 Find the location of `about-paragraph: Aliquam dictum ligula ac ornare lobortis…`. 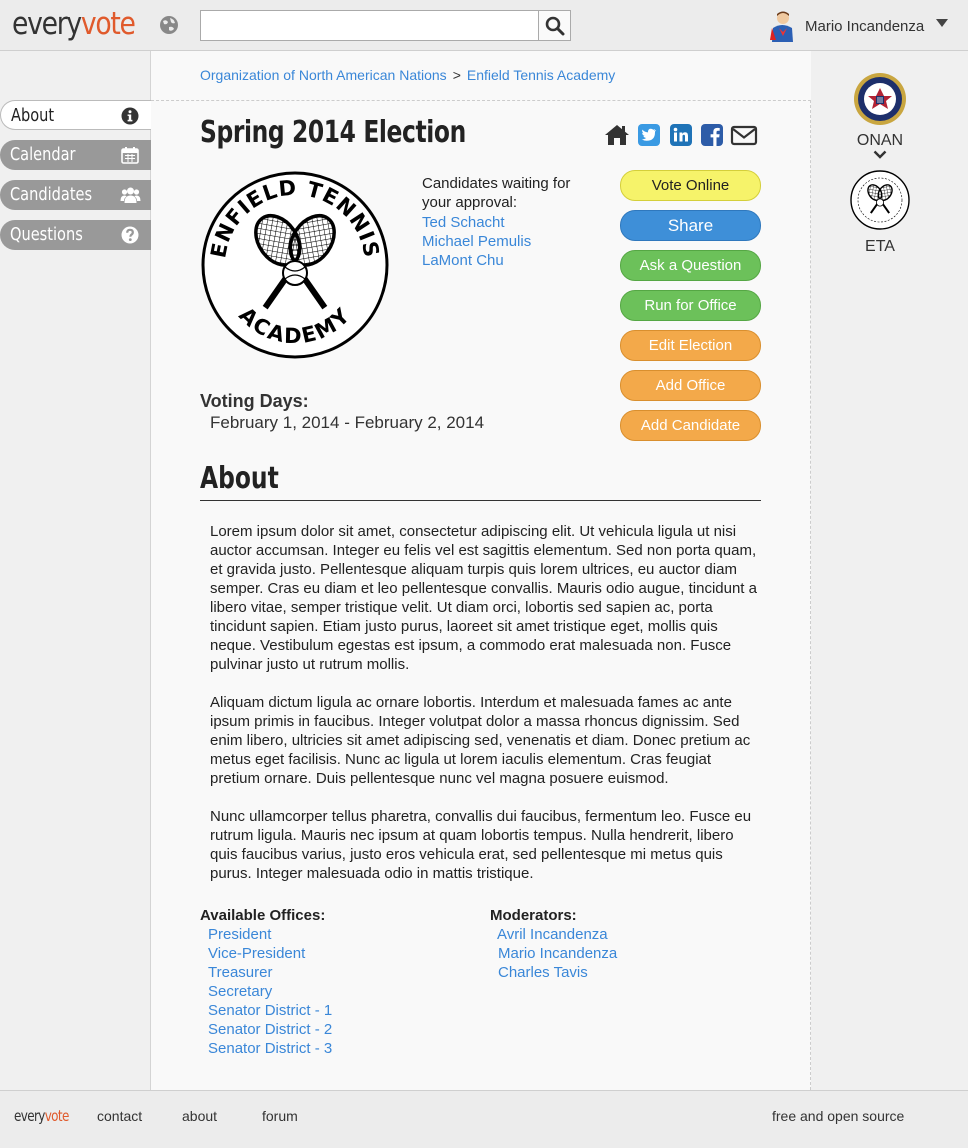

about-paragraph: Aliquam dictum ligula ac ornare lobortis… is located at coordinates (480, 740).